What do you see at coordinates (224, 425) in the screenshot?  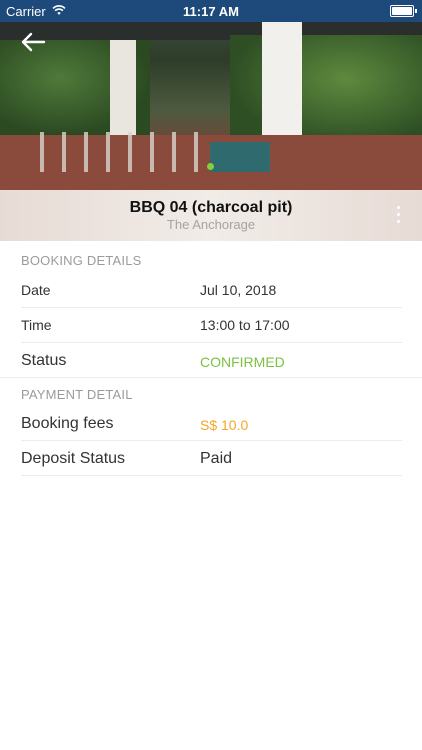 I see `booking-fees-value: S$ 10.0` at bounding box center [224, 425].